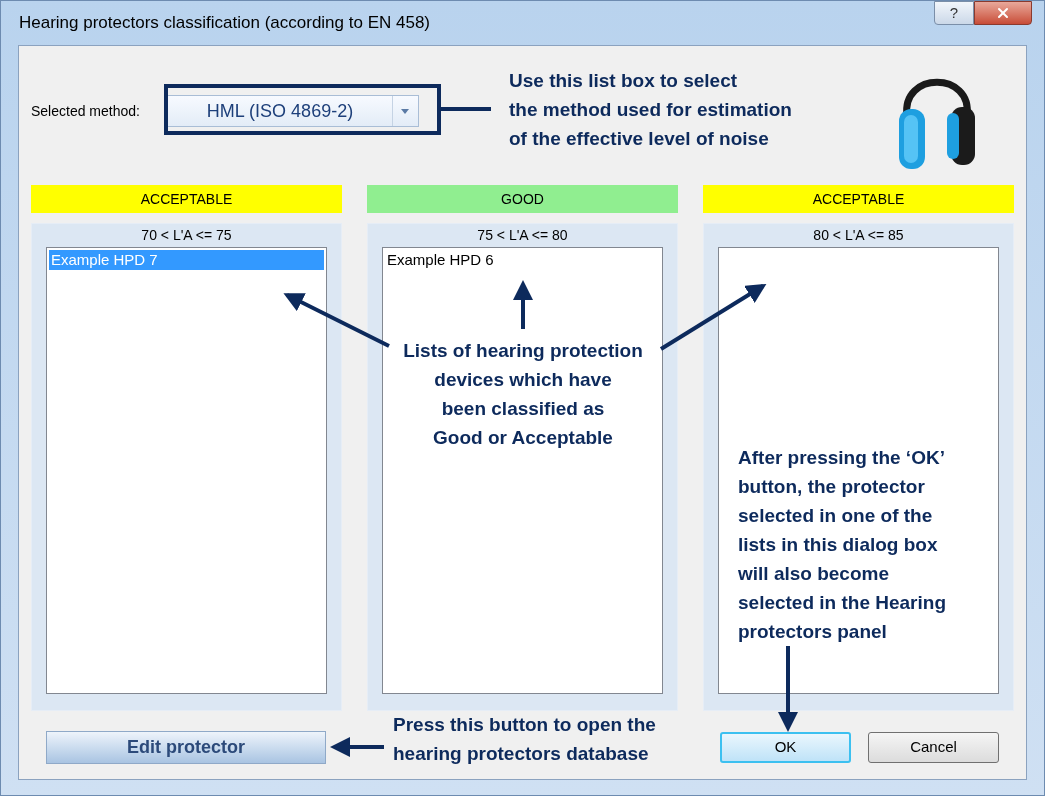  What do you see at coordinates (186, 747) in the screenshot?
I see `edit-protector-button: Edit protector` at bounding box center [186, 747].